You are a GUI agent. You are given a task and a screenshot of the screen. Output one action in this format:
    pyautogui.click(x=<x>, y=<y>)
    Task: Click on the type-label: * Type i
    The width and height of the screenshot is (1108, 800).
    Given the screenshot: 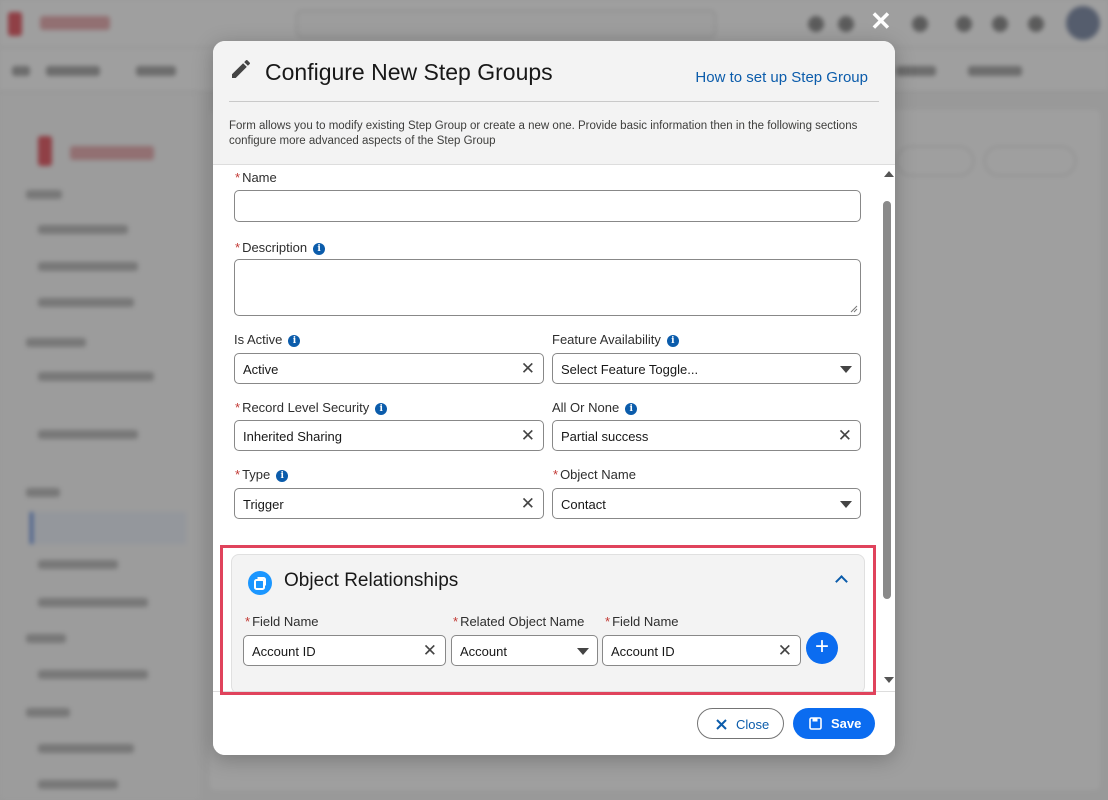 What is the action you would take?
    pyautogui.click(x=262, y=474)
    